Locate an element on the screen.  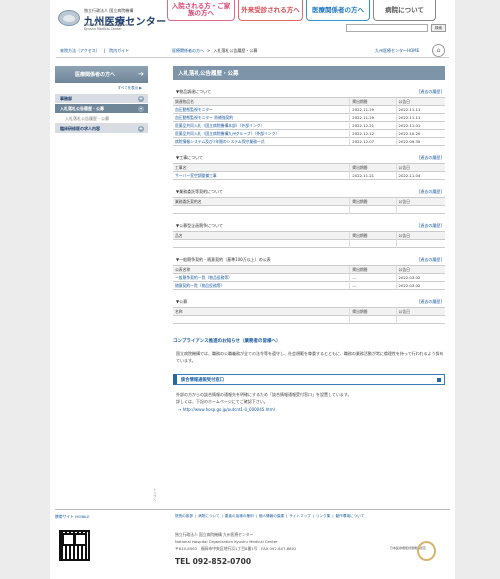
table-cell: 2022.11.04 is located at coordinates (420, 175).